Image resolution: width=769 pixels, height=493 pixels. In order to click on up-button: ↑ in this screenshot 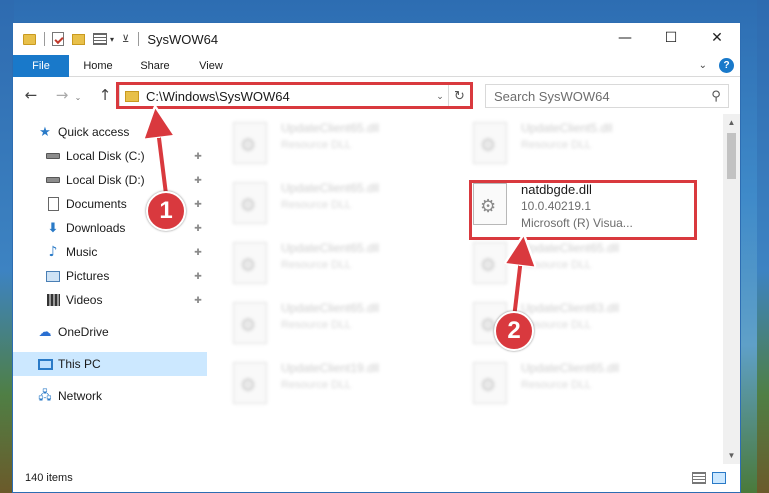, I will do `click(105, 95)`.